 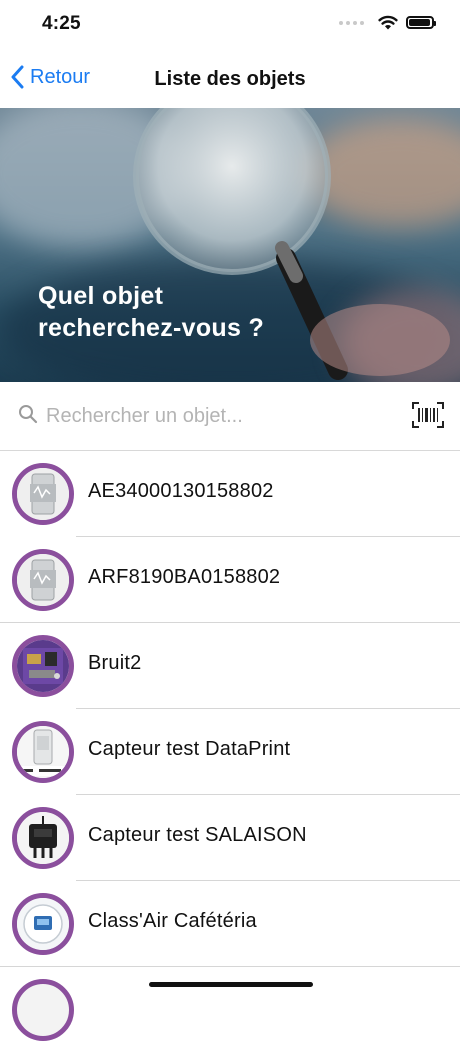 I want to click on list-item: AE34000130158802, so click(x=230, y=494).